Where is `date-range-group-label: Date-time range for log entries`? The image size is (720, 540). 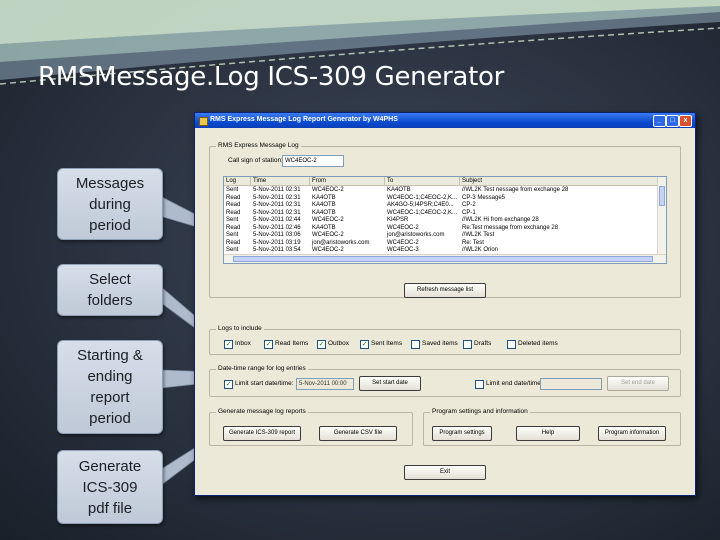 date-range-group-label: Date-time range for log entries is located at coordinates (262, 368).